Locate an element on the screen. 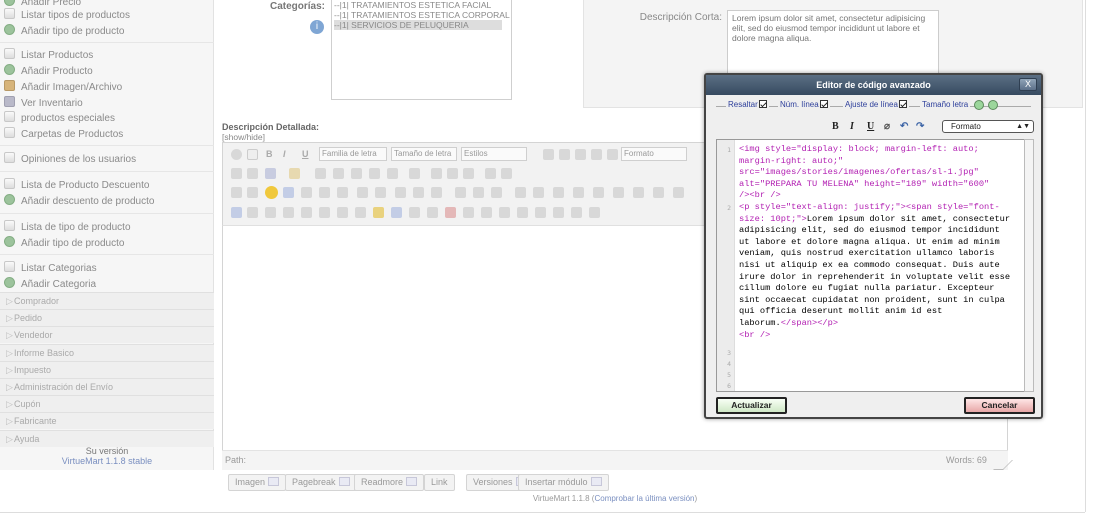 The width and height of the screenshot is (1100, 525). abbr-icon is located at coordinates (306, 212).